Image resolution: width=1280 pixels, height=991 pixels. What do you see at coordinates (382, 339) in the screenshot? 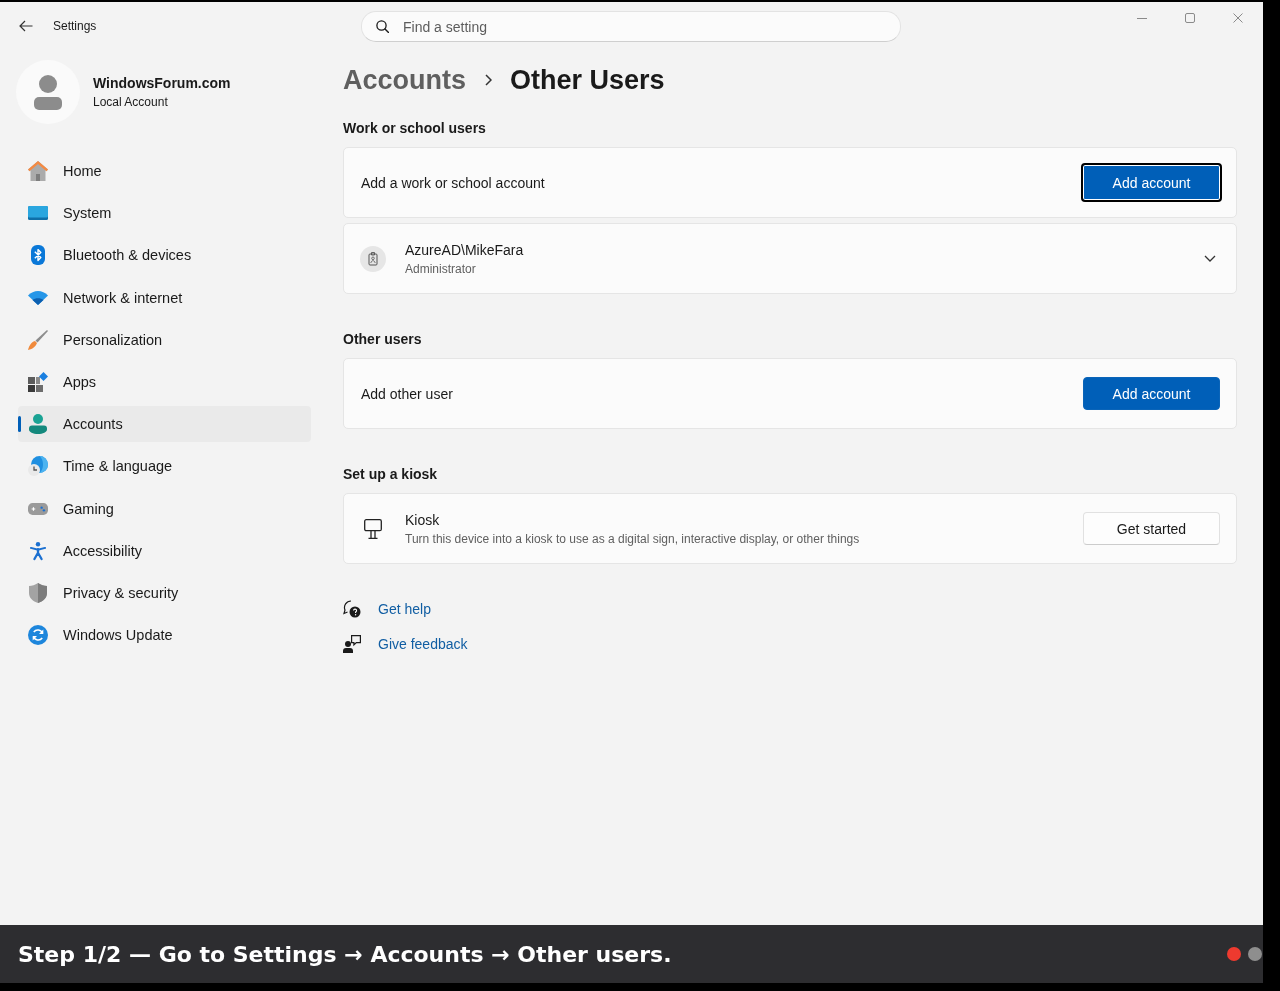
I see `section-heading: Other users` at bounding box center [382, 339].